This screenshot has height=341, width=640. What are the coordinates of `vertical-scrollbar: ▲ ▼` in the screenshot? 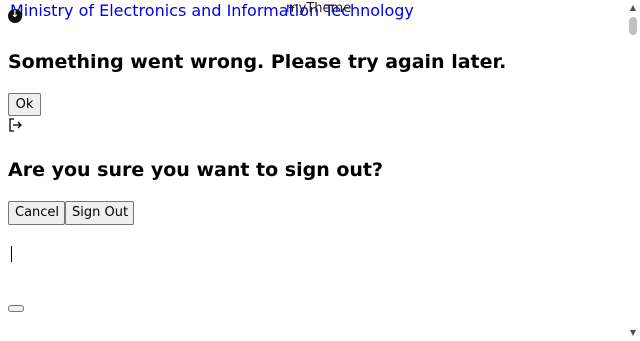 It's located at (633, 170).